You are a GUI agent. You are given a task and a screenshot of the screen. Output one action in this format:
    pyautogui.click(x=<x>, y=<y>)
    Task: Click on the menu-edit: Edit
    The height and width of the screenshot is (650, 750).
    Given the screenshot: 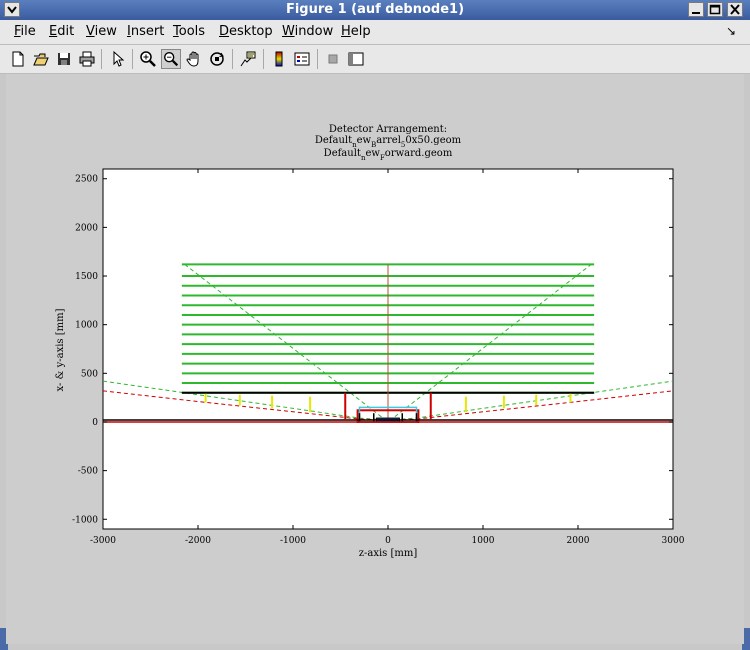 What is the action you would take?
    pyautogui.click(x=61, y=31)
    